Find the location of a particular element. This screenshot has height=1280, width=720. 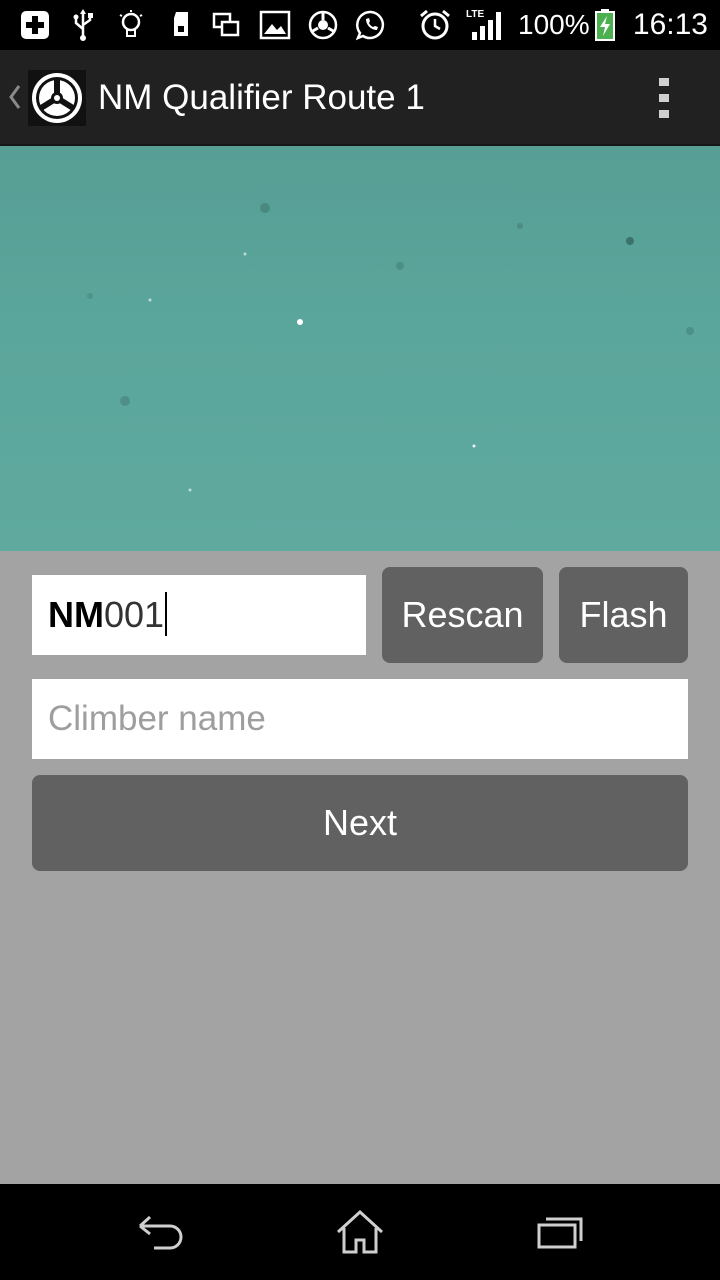

sd-card-icon is located at coordinates (181, 25).